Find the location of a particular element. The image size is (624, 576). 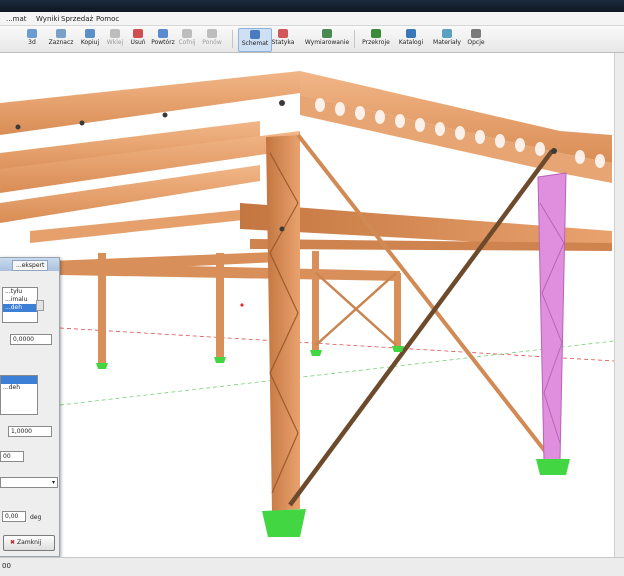

dropdown-field: ▾ is located at coordinates (29, 482).